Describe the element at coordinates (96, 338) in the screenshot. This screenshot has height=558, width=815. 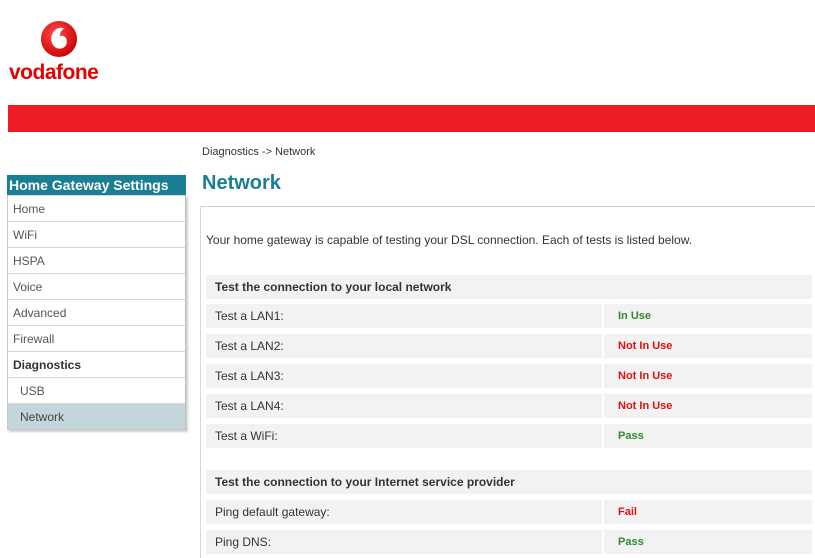
I see `sidebar-item-firewall: Firewall` at that location.